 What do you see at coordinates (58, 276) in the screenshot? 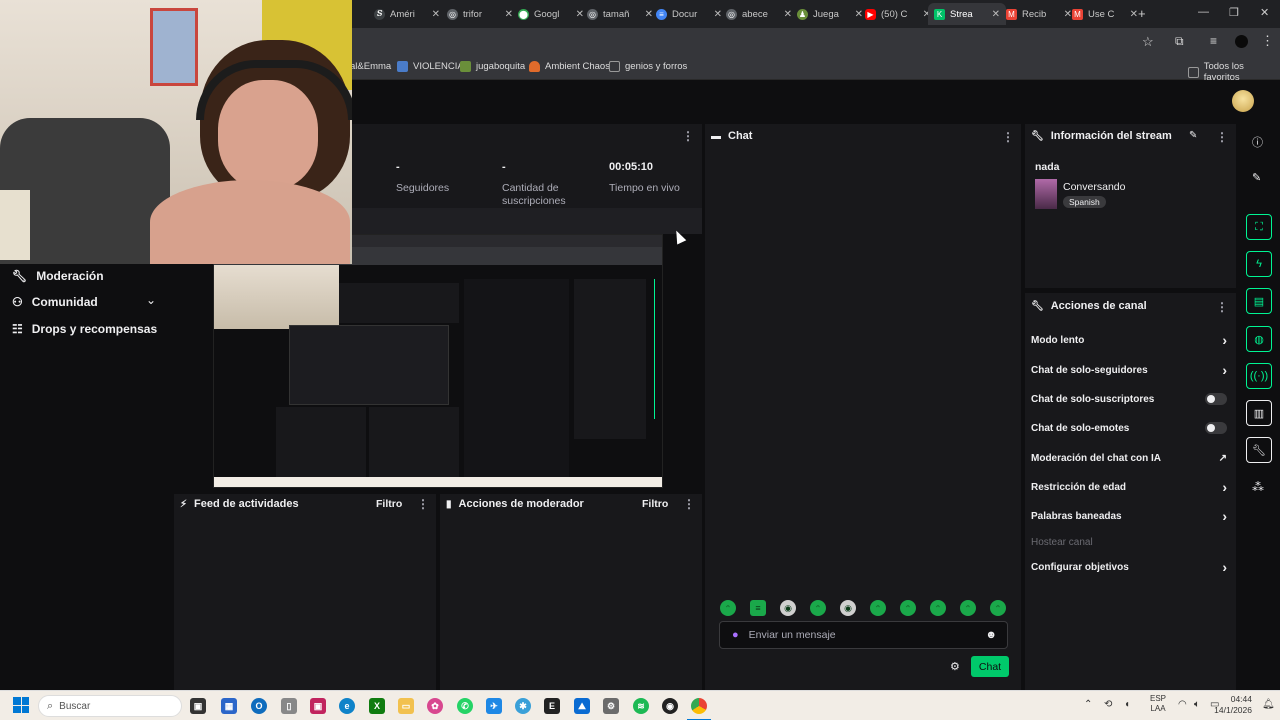
I see `sidebar-item-moderation: 🔧︎ Moderación` at bounding box center [58, 276].